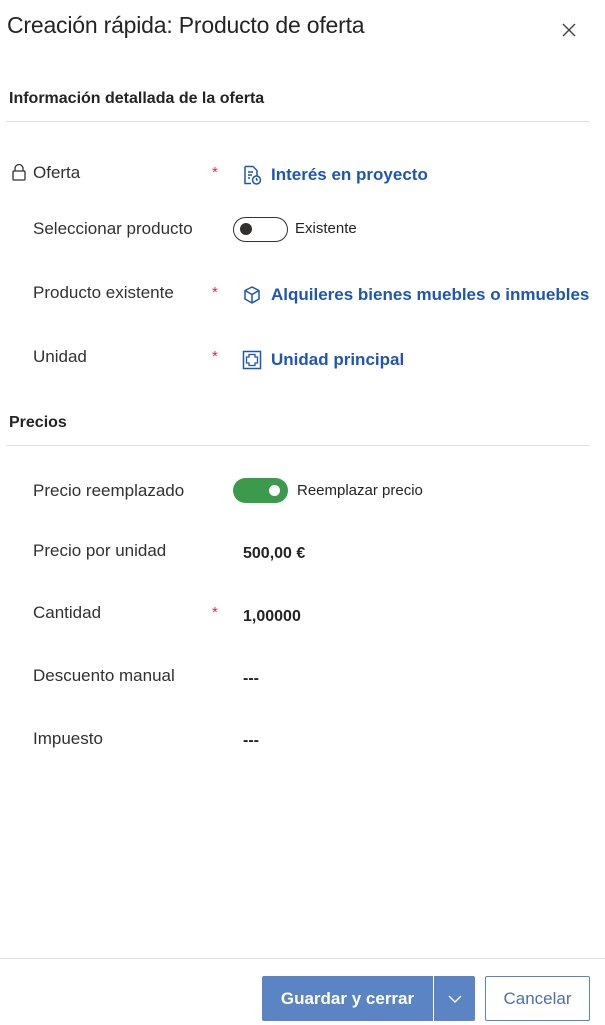 The height and width of the screenshot is (1025, 605). Describe the element at coordinates (60, 356) in the screenshot. I see `field-label-unidad: Unidad` at that location.